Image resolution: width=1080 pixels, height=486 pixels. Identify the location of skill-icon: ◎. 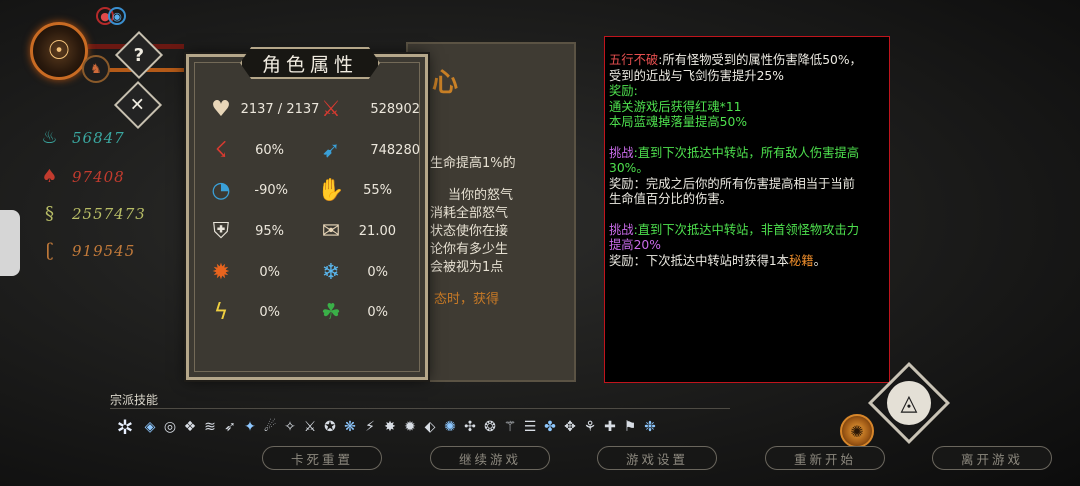
(170, 427).